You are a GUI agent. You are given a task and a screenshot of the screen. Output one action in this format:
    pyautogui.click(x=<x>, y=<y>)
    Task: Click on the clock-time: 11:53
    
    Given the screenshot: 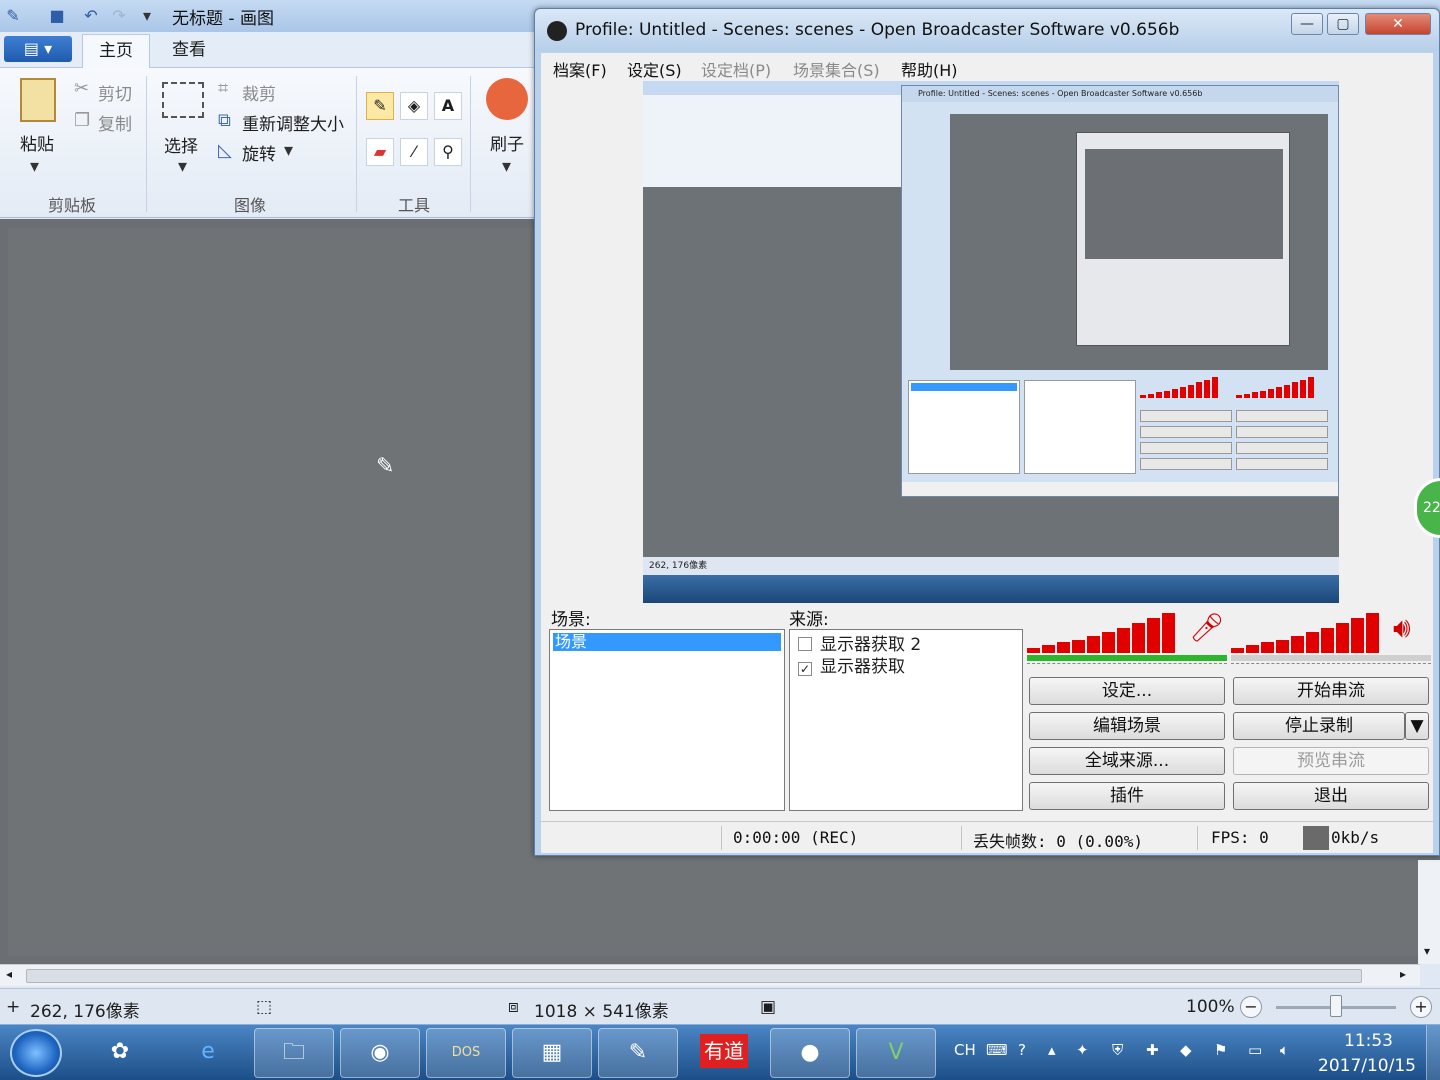 What is the action you would take?
    pyautogui.click(x=1368, y=1041)
    